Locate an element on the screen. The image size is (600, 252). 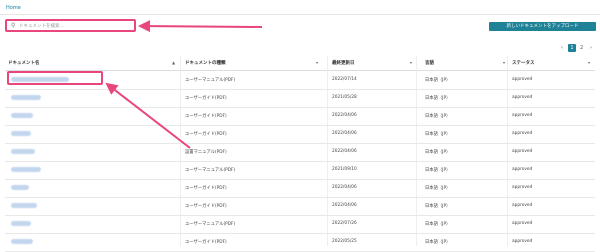
arrow-to-first-row is located at coordinates (148, 115).